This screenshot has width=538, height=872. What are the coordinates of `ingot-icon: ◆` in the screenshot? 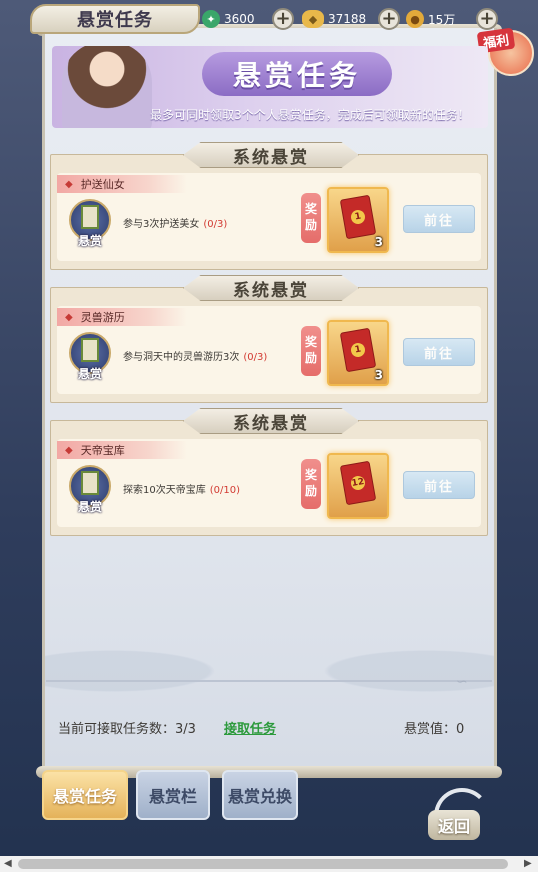 It's located at (313, 19).